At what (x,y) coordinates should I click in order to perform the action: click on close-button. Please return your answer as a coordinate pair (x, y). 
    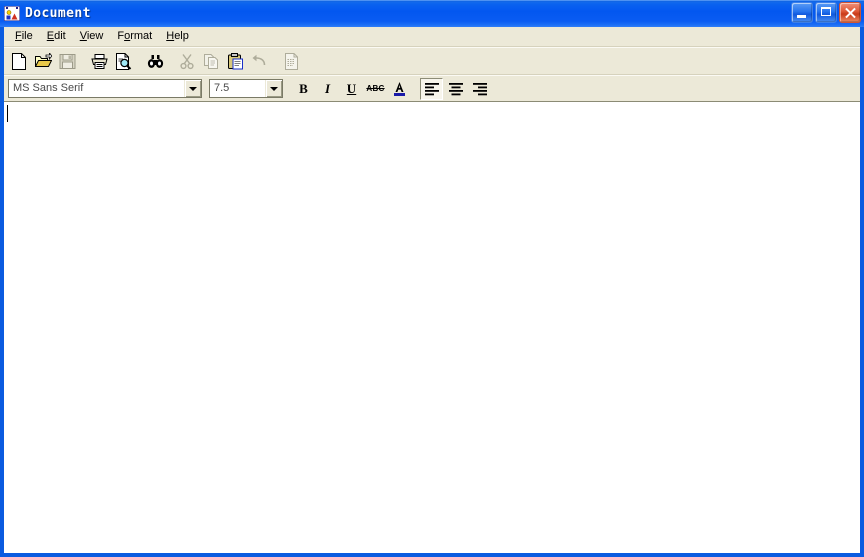
    Looking at the image, I should click on (850, 12).